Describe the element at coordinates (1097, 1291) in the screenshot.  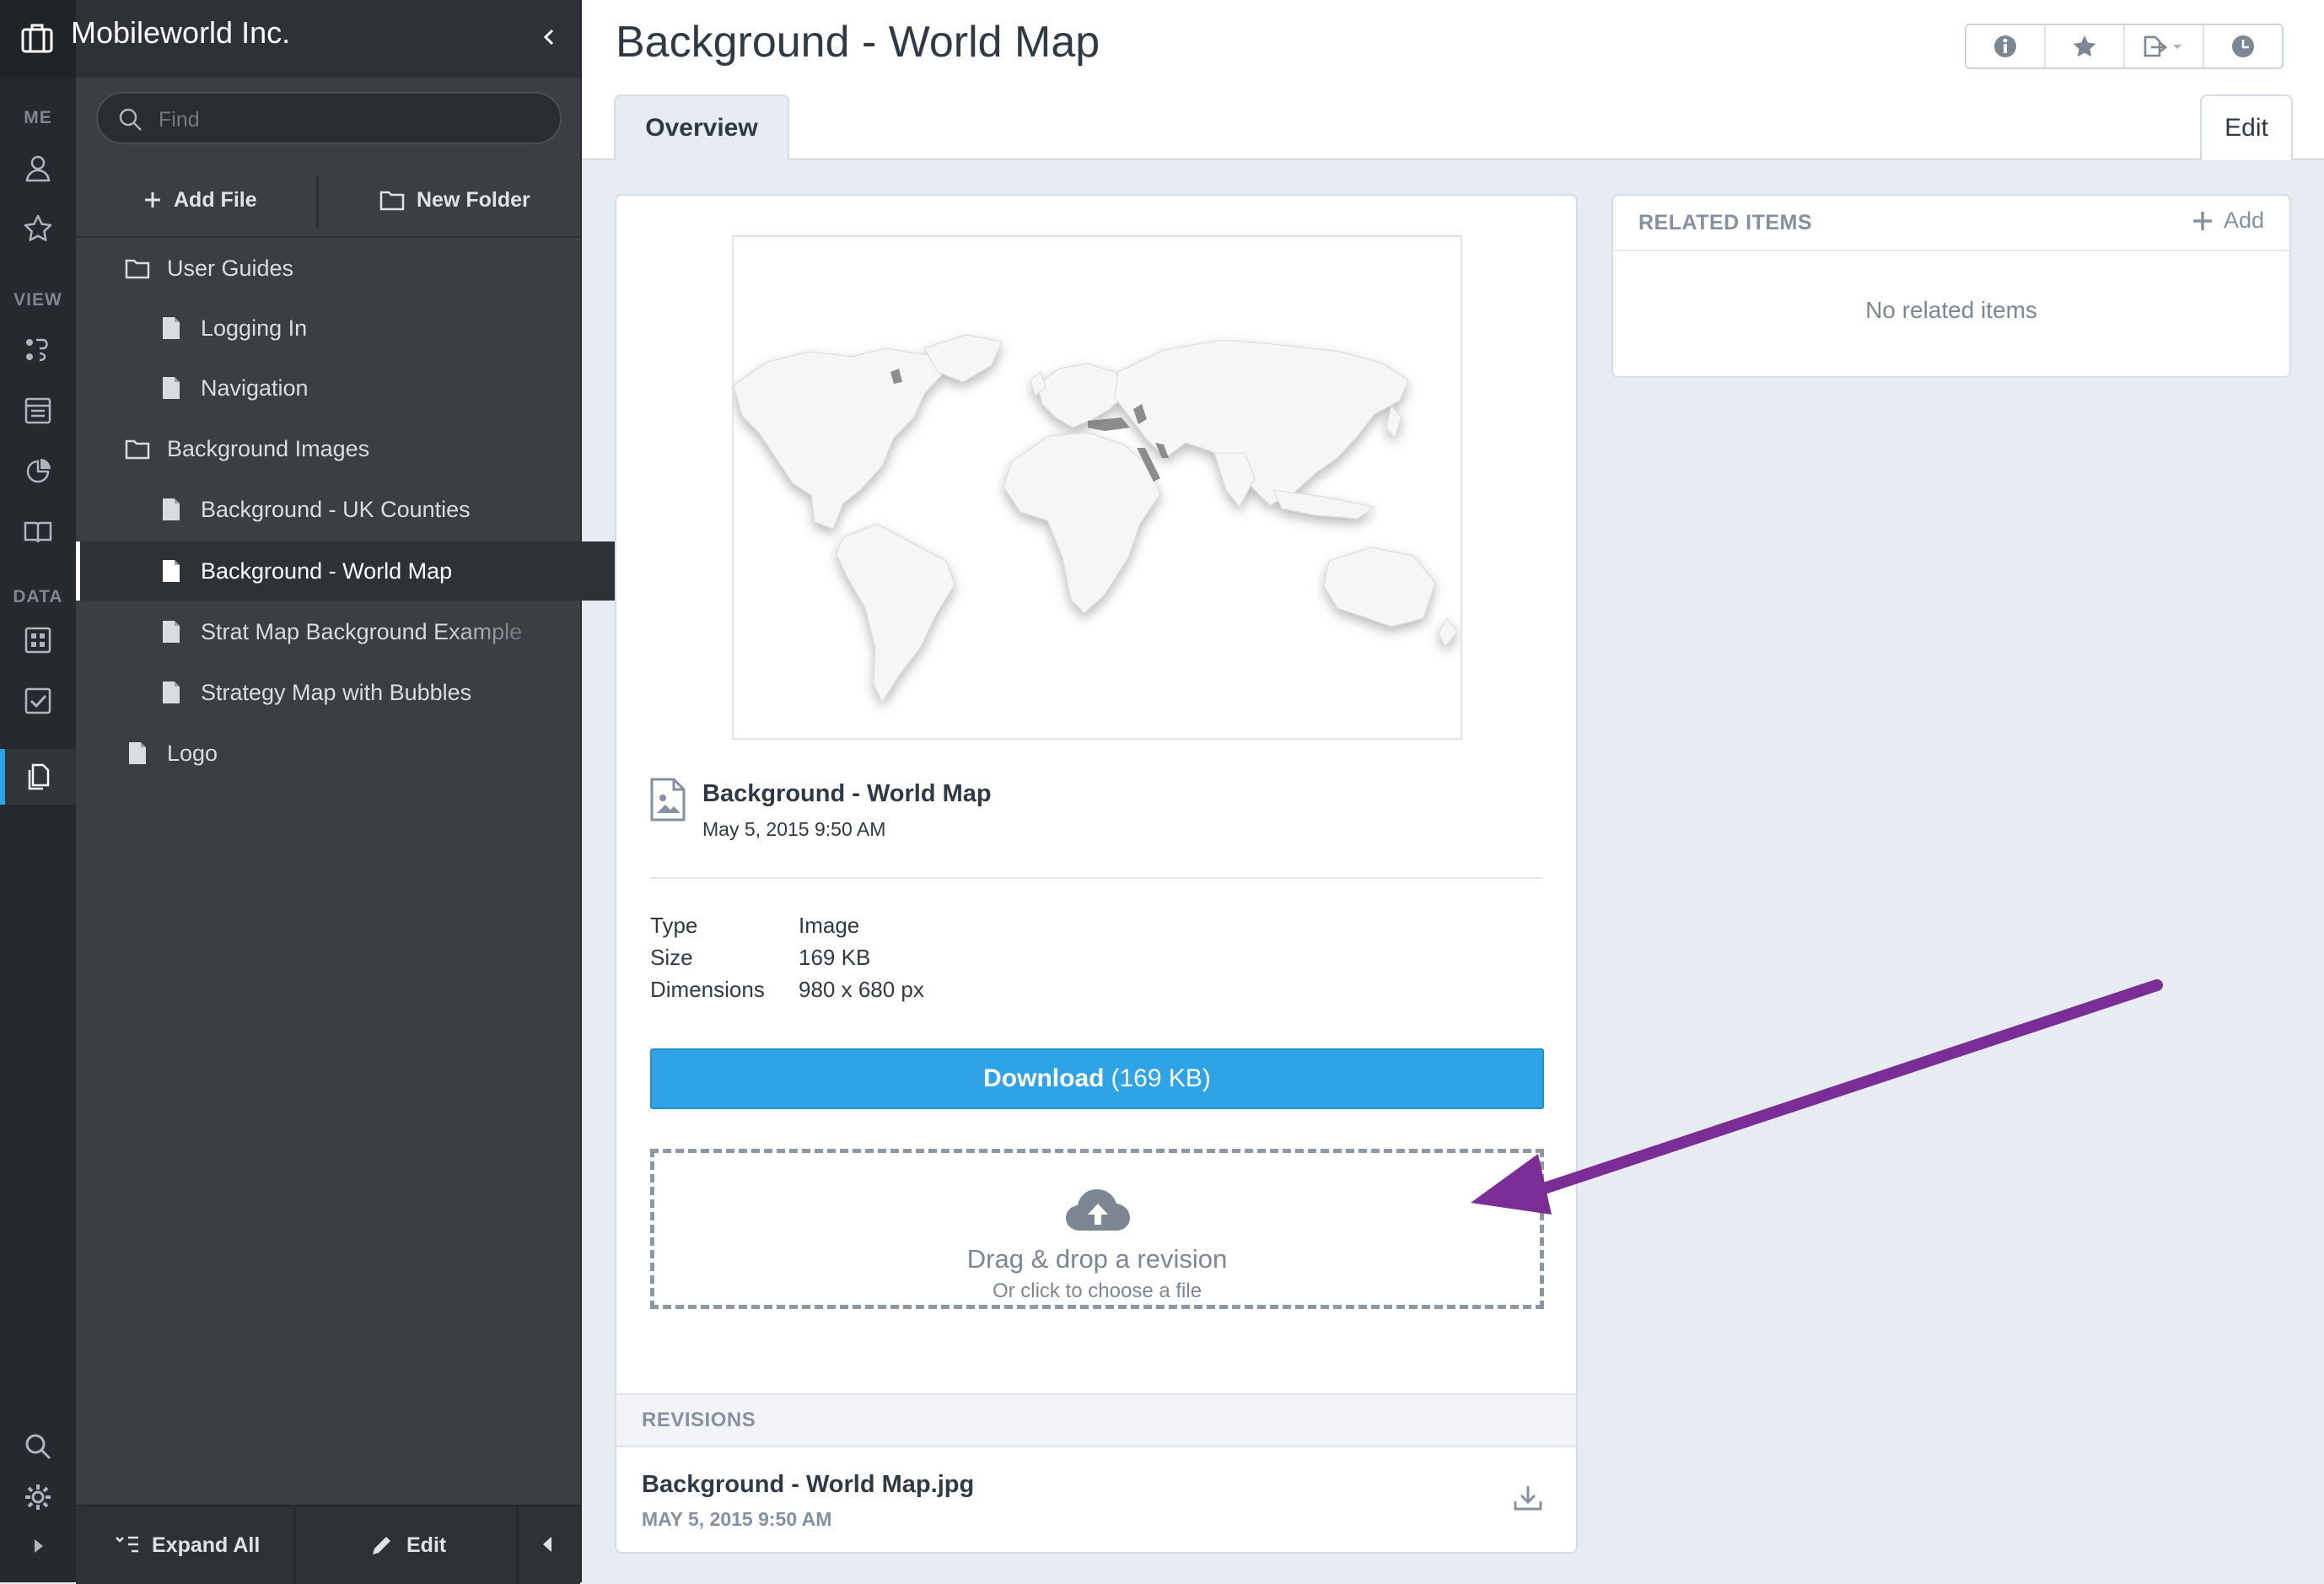
I see `dropzone-subtext: Or click to choose a file` at that location.